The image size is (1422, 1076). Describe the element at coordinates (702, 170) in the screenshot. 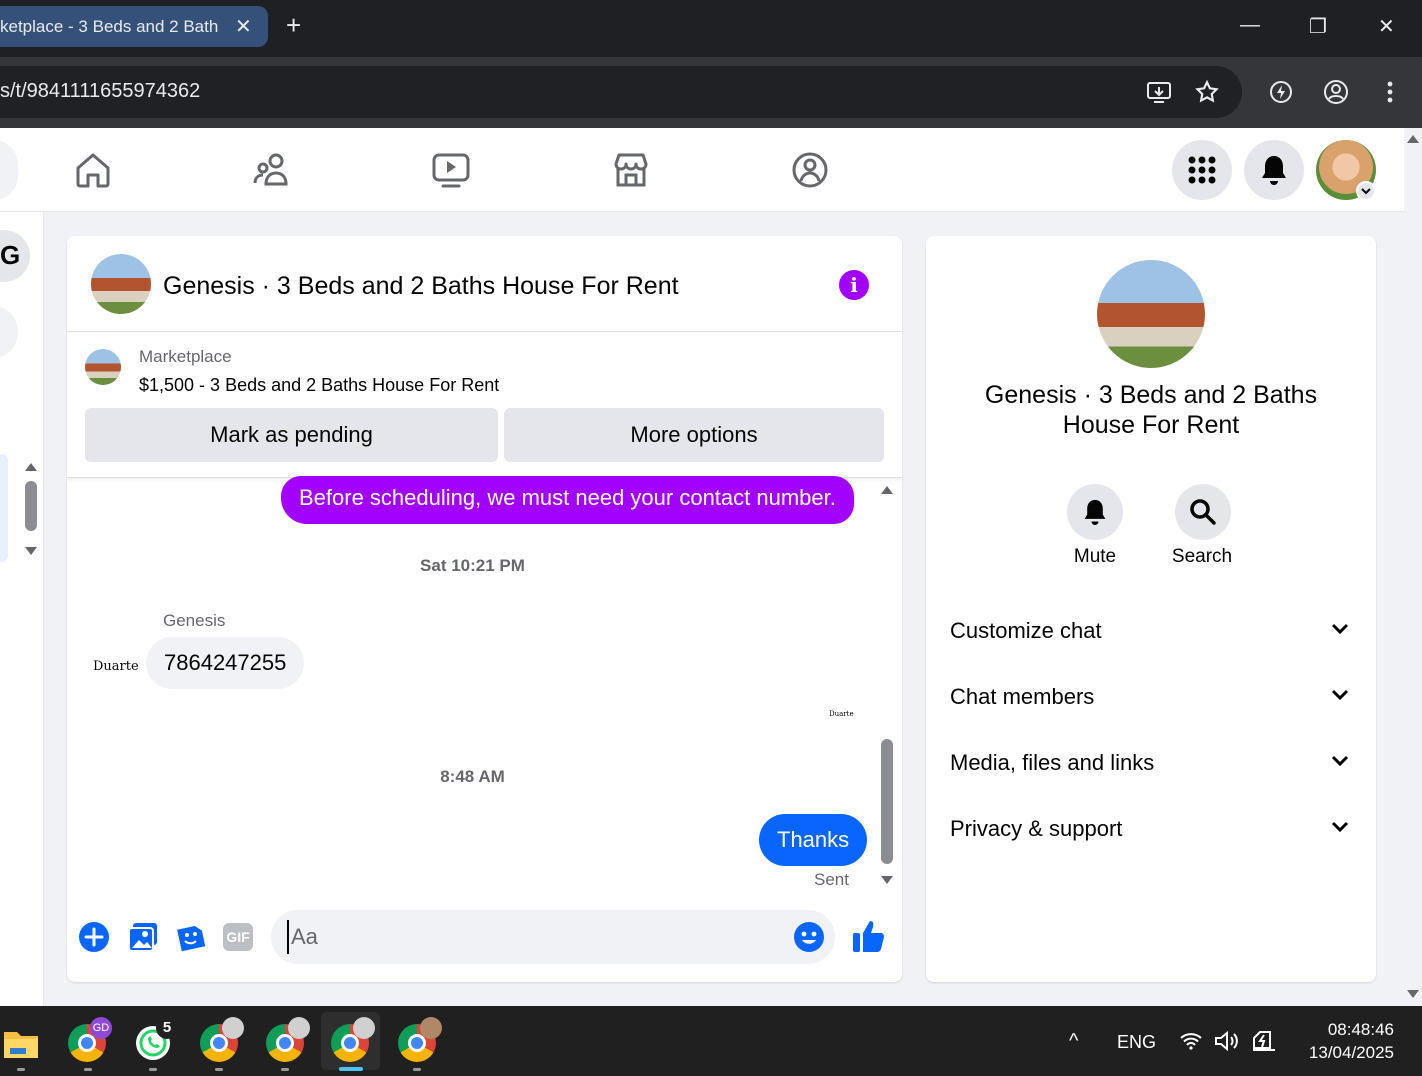

I see `facebook-top-nav` at that location.